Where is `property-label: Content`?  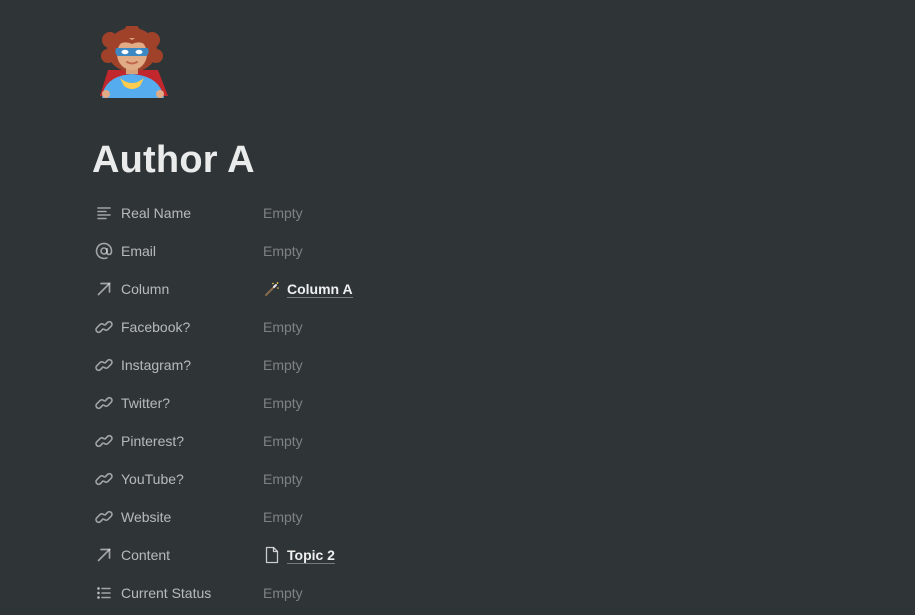 property-label: Content is located at coordinates (146, 555).